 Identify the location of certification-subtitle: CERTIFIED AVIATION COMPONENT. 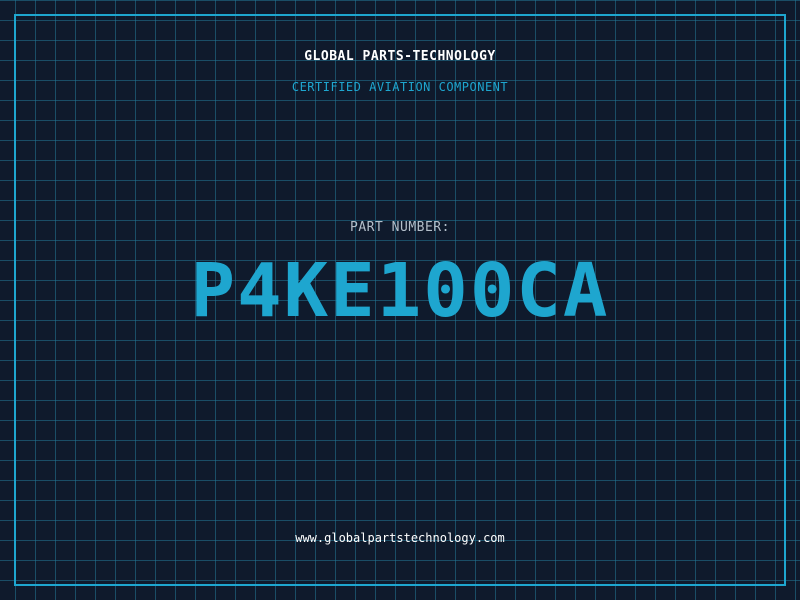
(400, 87).